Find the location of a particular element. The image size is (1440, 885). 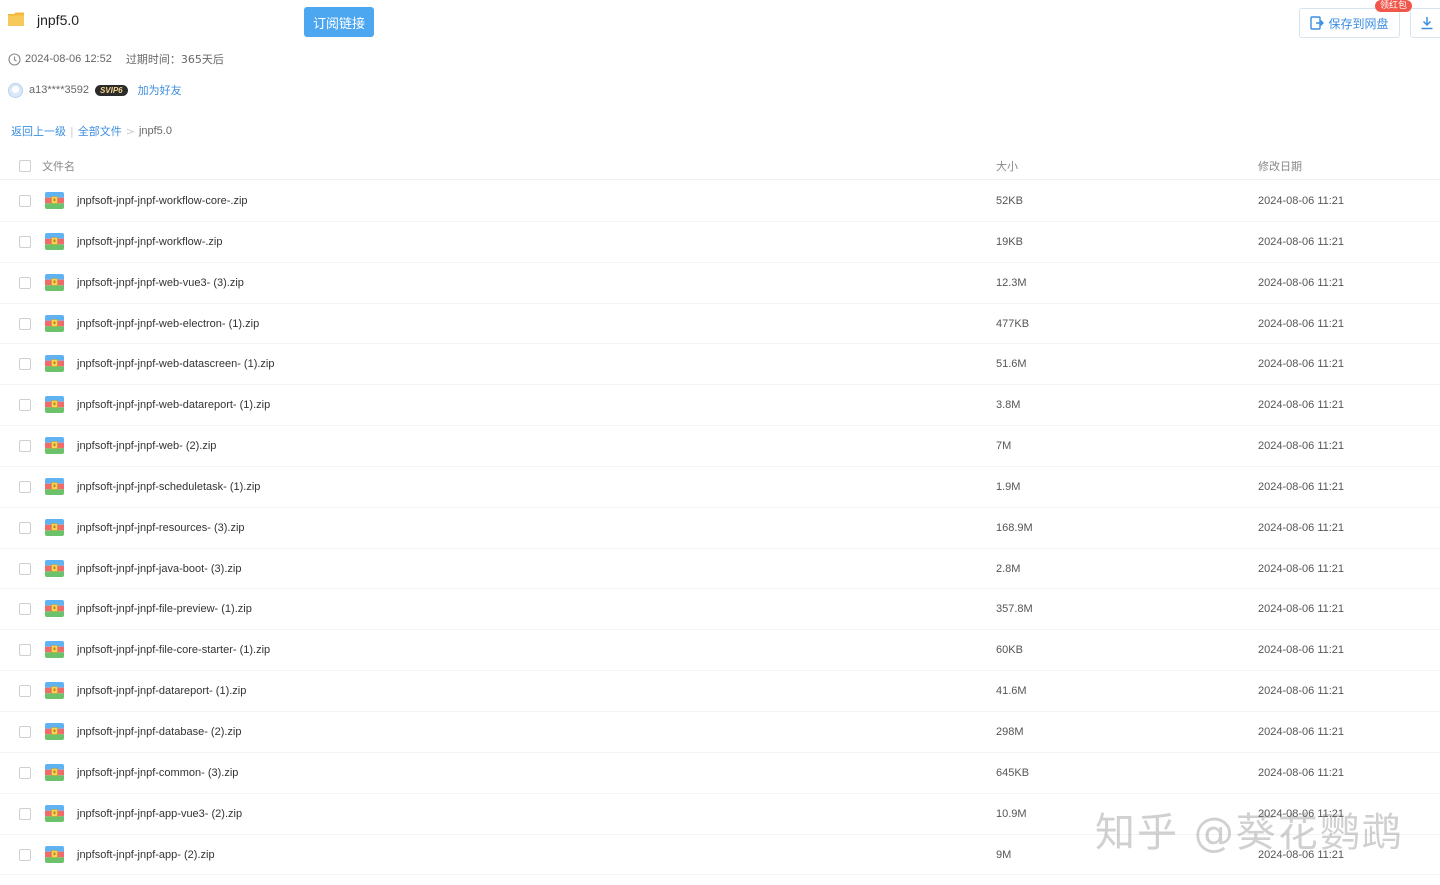

file-name: jnpfsoft-jnpf-jnpf-resources- (3).zip is located at coordinates (161, 528).